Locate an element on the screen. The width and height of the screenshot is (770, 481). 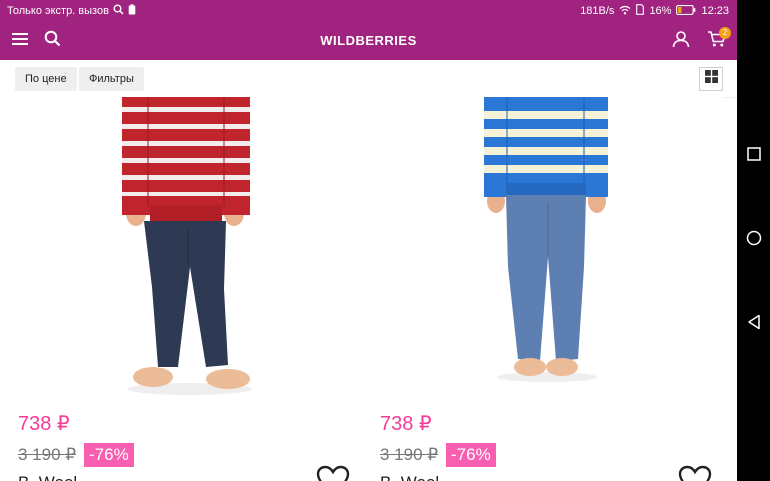
profile-icon is located at coordinates (681, 41).